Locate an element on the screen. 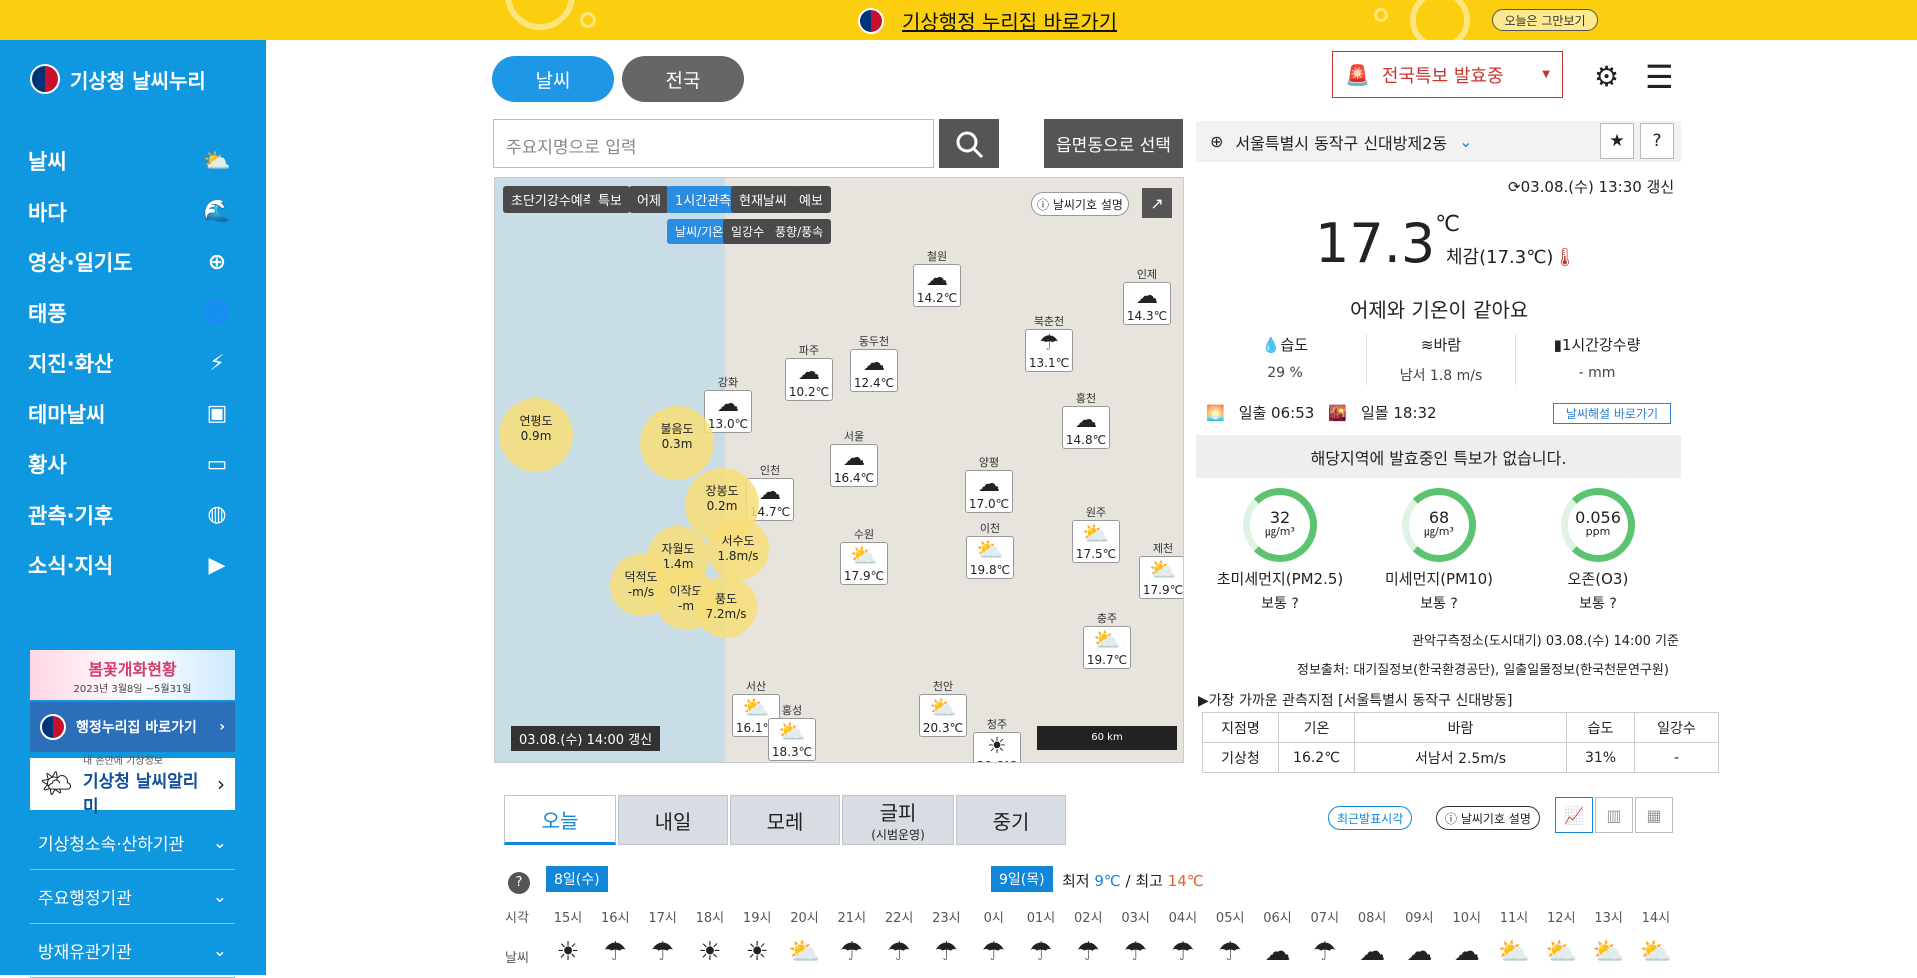  sea-value: 0.9m is located at coordinates (536, 436).